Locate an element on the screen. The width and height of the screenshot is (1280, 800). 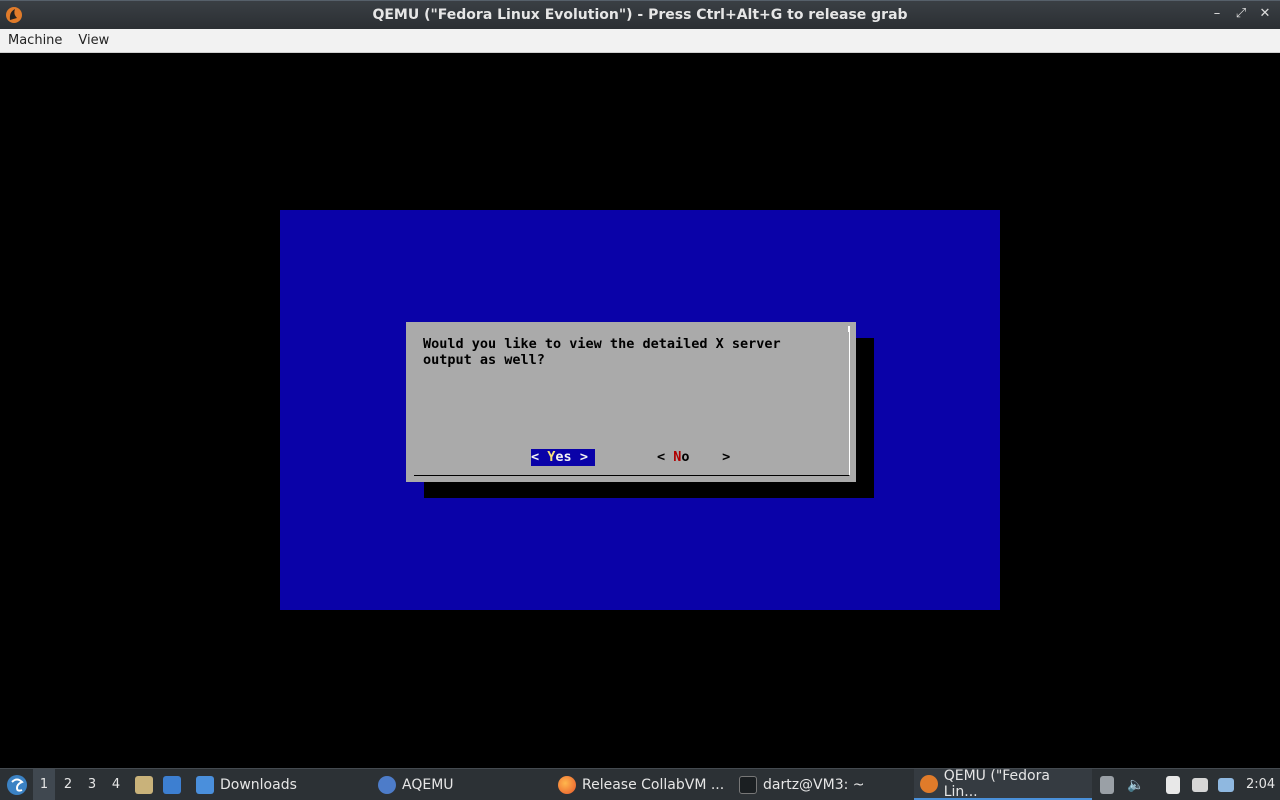
task-aqemu: AQEMU is located at coordinates (416, 784).